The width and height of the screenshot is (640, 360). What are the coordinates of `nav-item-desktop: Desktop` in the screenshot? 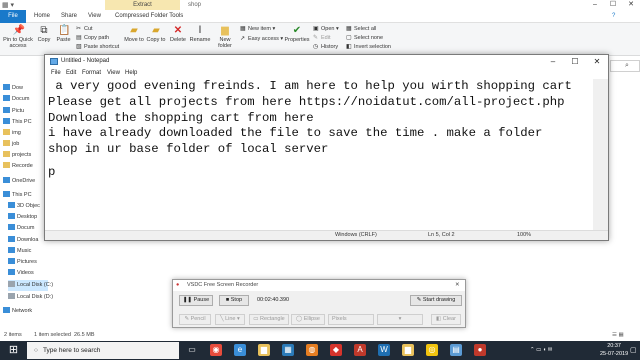 It's located at (22, 217).